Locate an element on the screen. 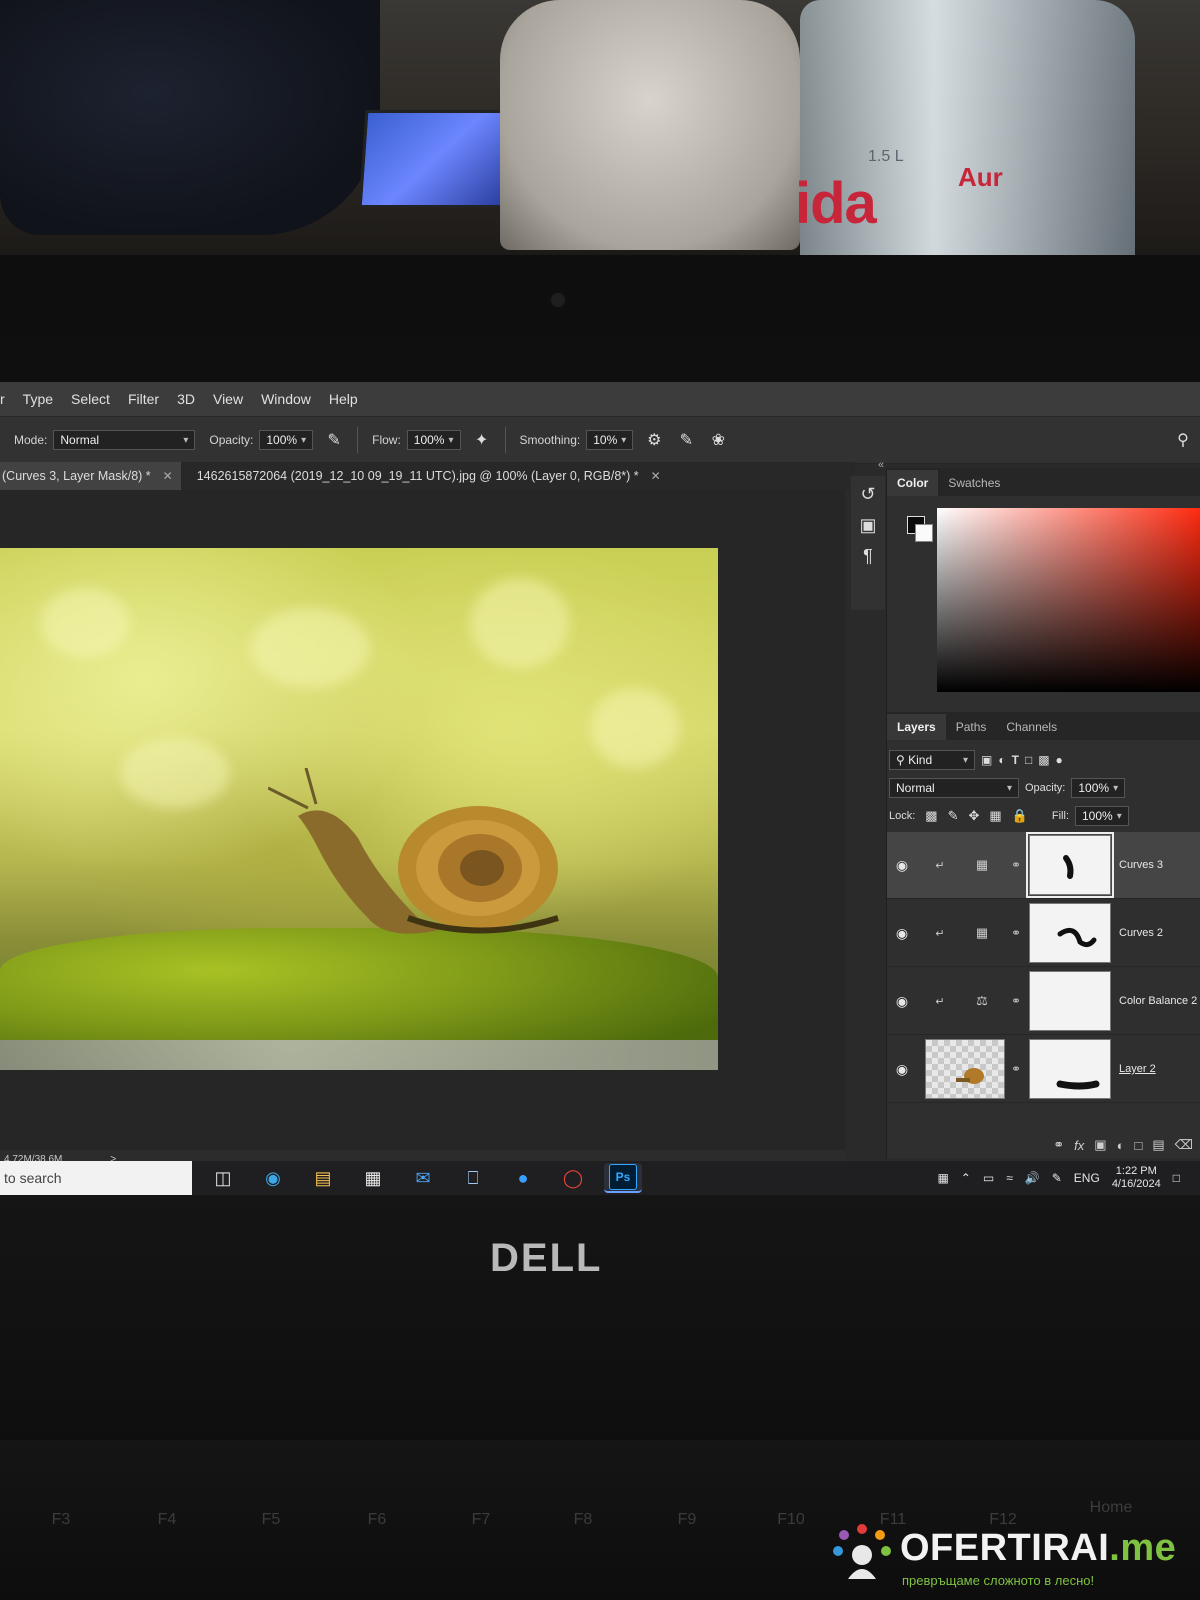  tab-document-curves: (Curves 3, Layer Mask/8) * ✕ is located at coordinates (90, 476).